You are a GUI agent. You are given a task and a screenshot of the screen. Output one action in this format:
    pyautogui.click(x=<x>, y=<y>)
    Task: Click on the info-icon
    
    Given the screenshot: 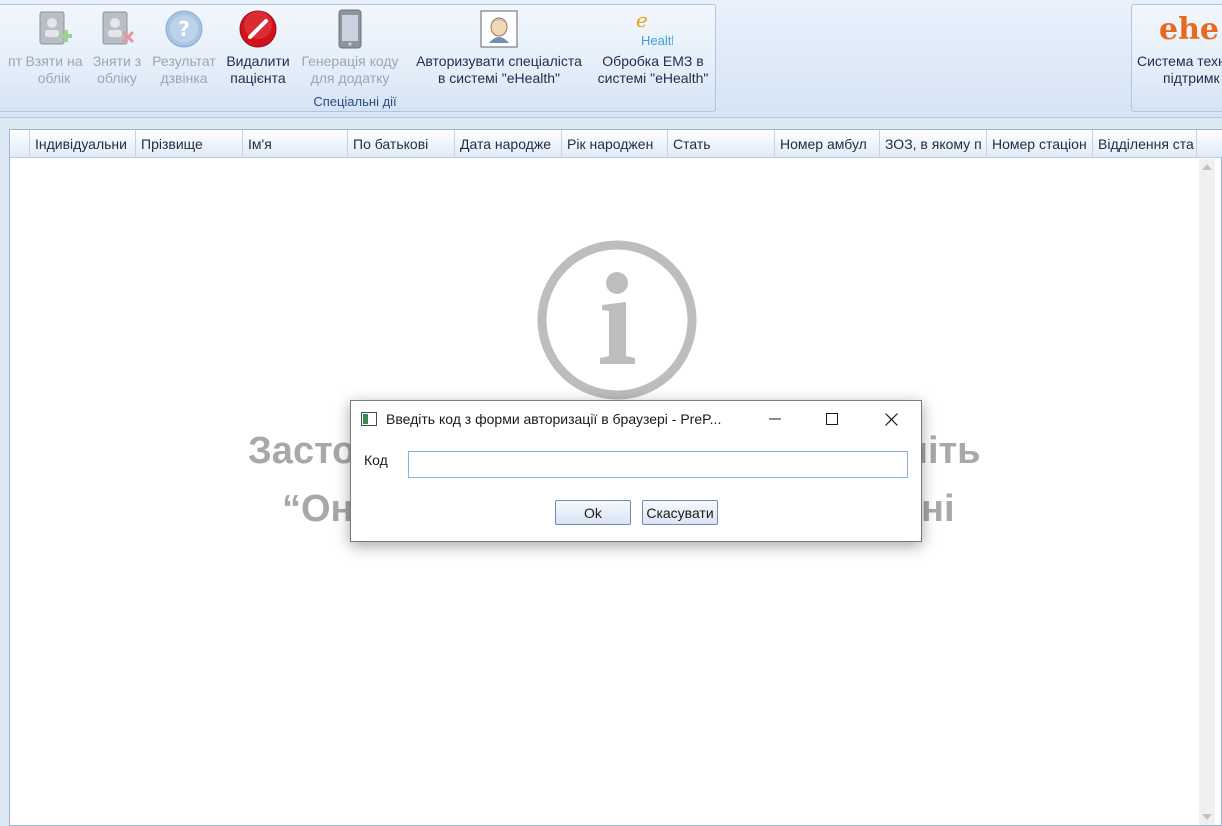 What is the action you would take?
    pyautogui.click(x=617, y=321)
    